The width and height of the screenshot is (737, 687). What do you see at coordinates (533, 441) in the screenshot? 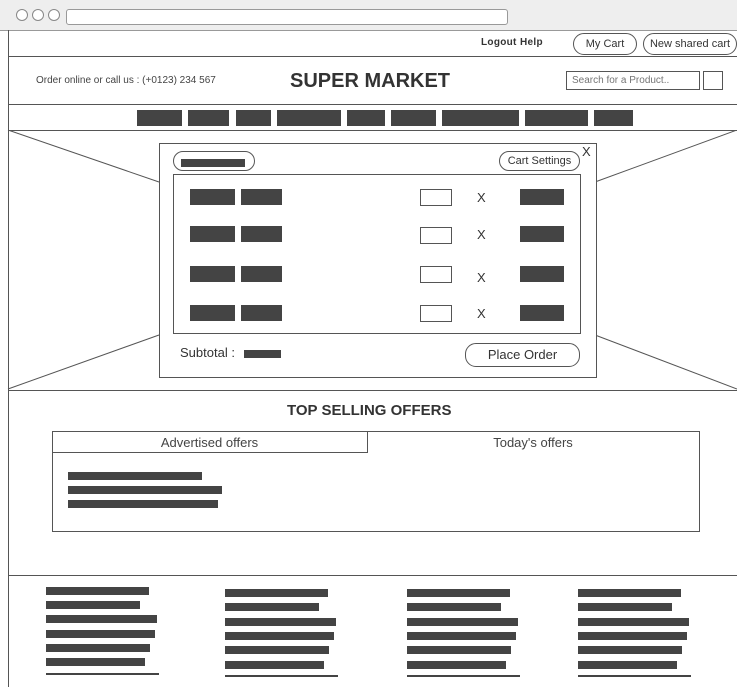
I see `tab-todays-offers: Today's offers` at bounding box center [533, 441].